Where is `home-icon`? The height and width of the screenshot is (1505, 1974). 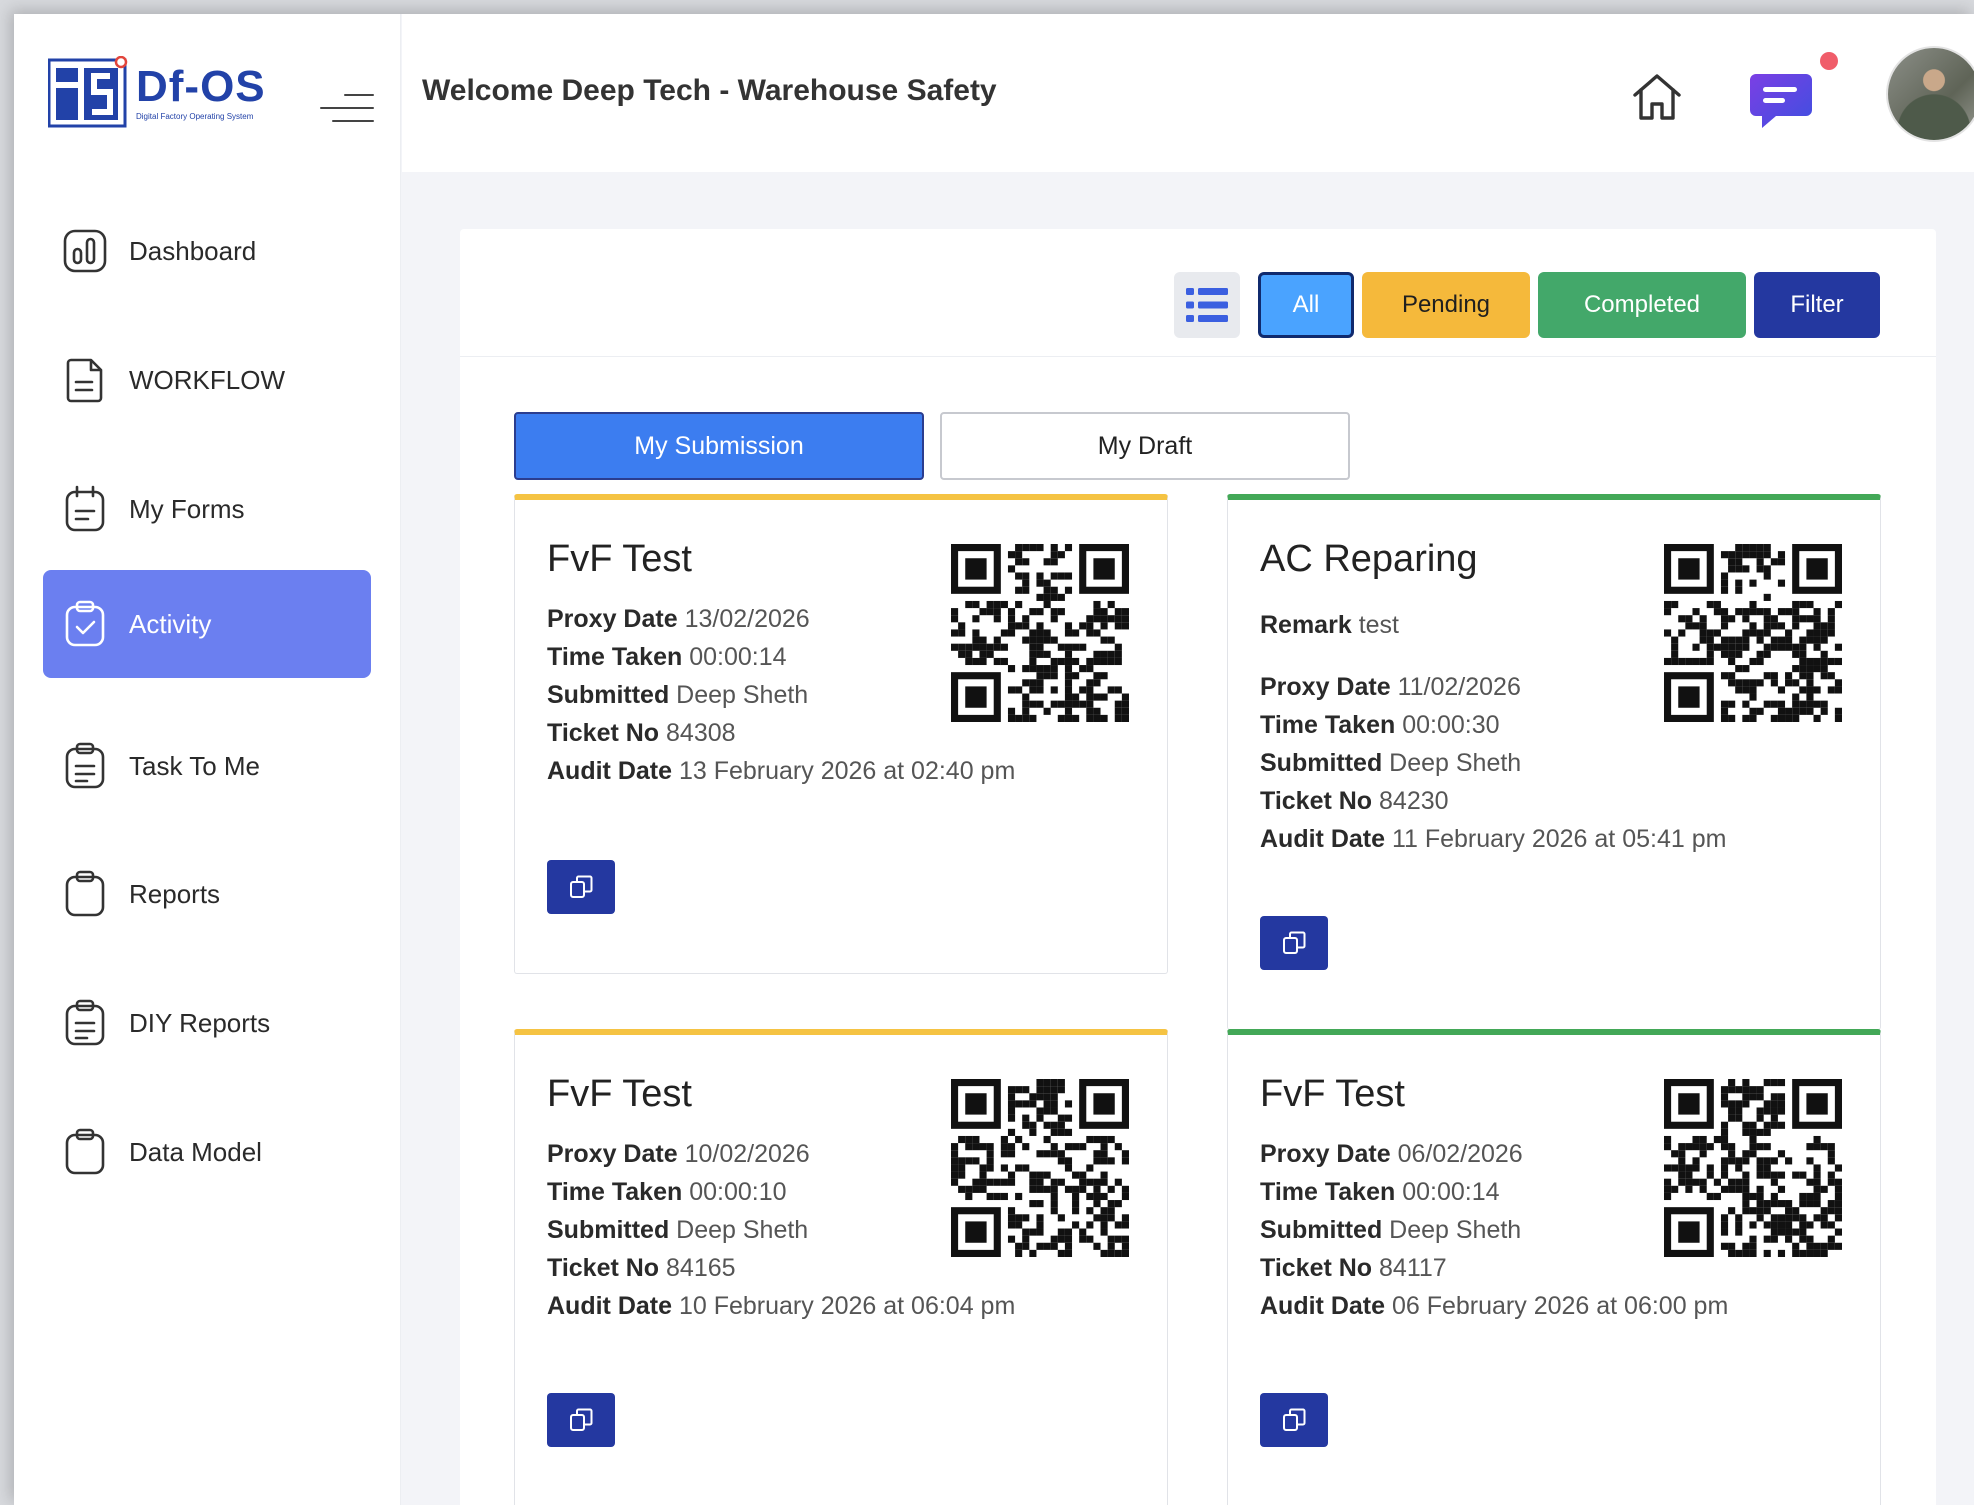
home-icon is located at coordinates (1657, 97).